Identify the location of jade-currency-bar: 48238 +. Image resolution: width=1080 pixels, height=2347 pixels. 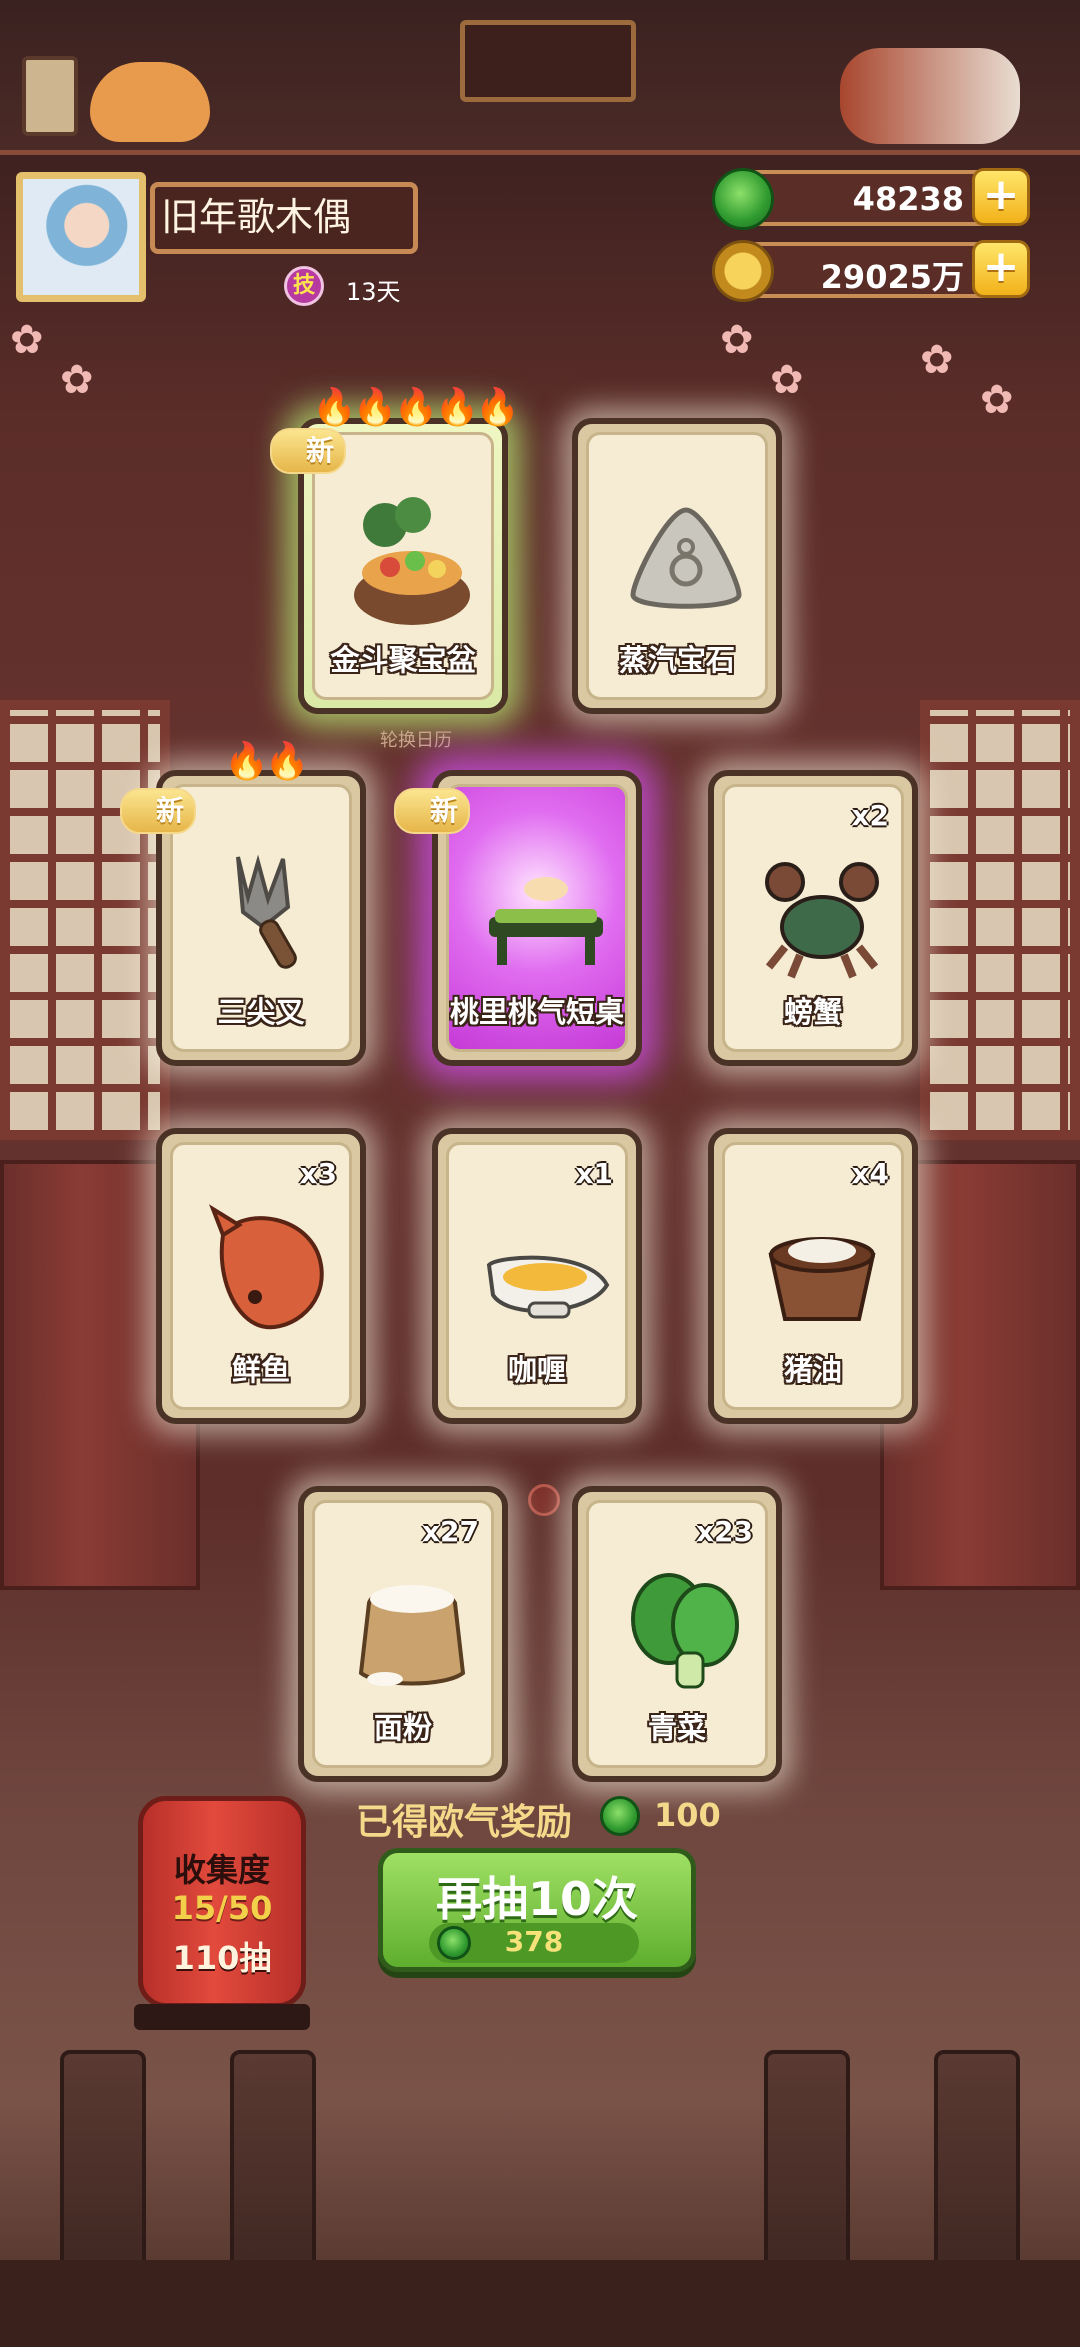
(871, 199).